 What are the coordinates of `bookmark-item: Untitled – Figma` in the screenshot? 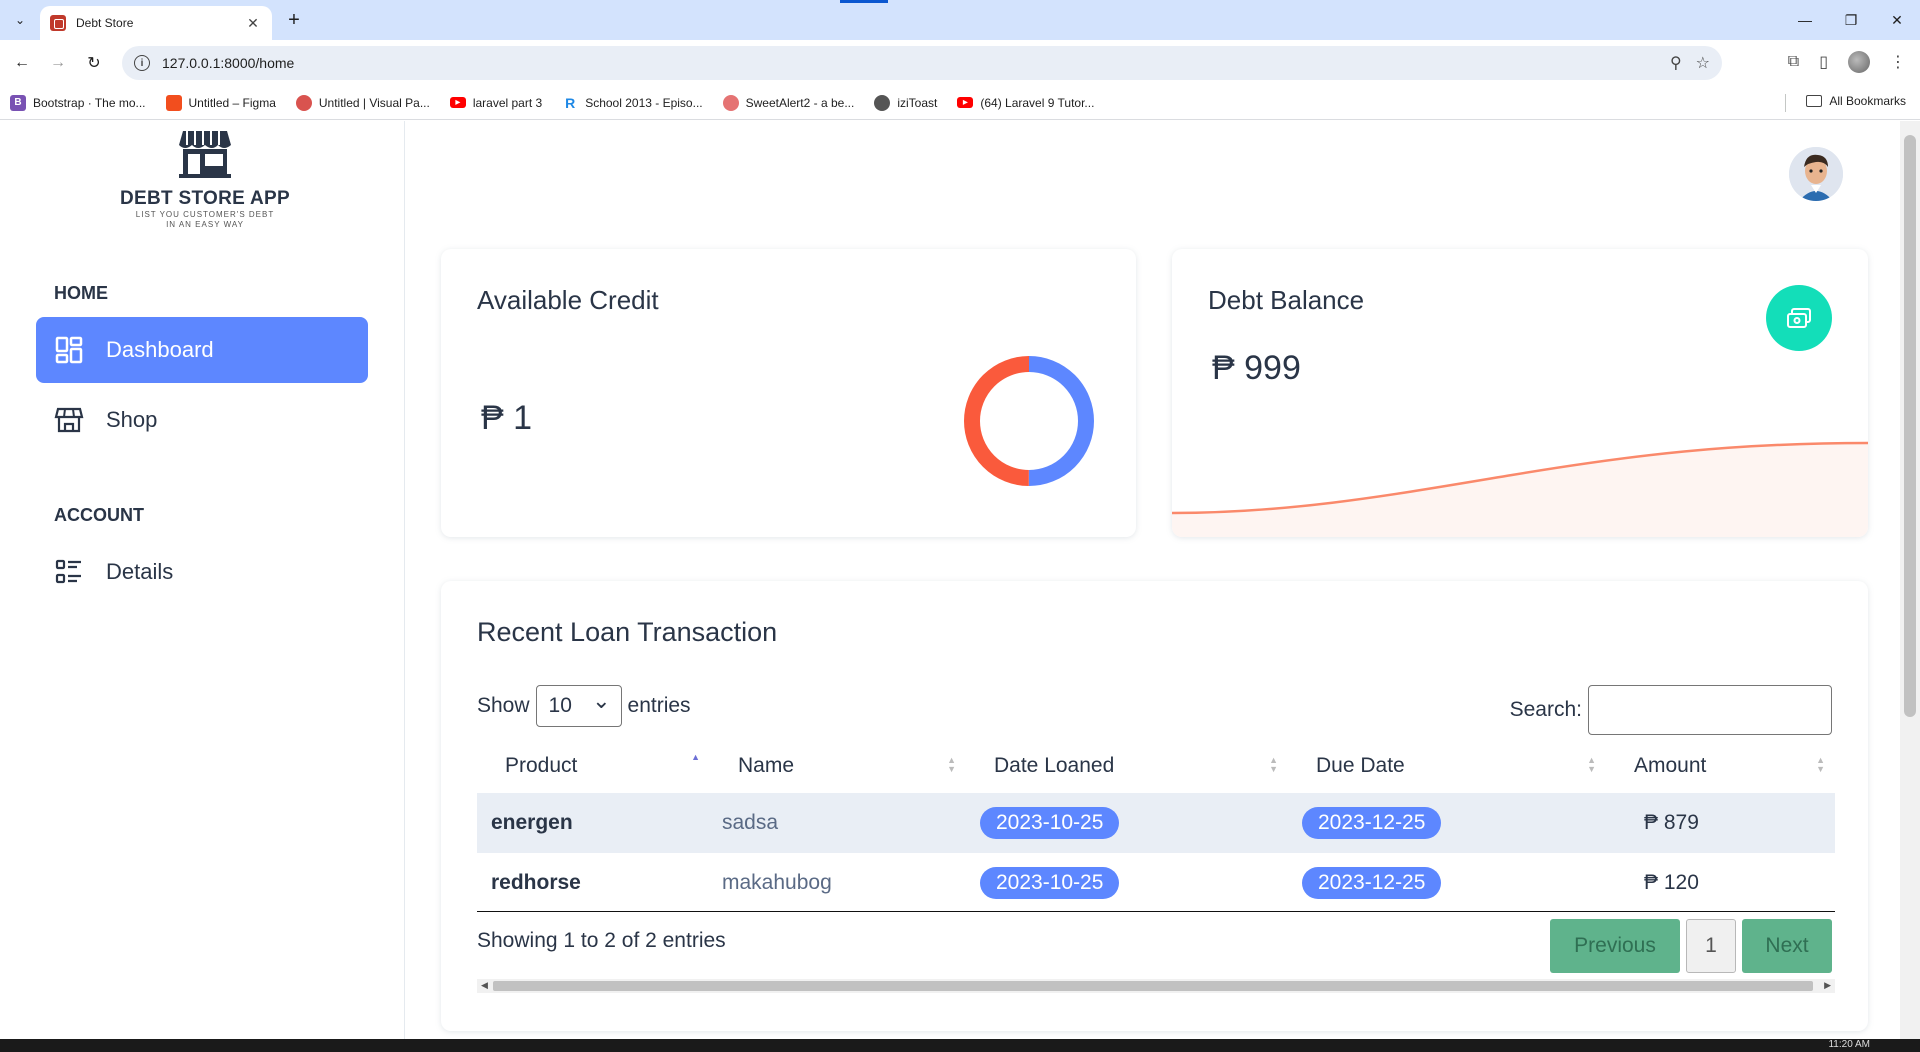 It's located at (220, 102).